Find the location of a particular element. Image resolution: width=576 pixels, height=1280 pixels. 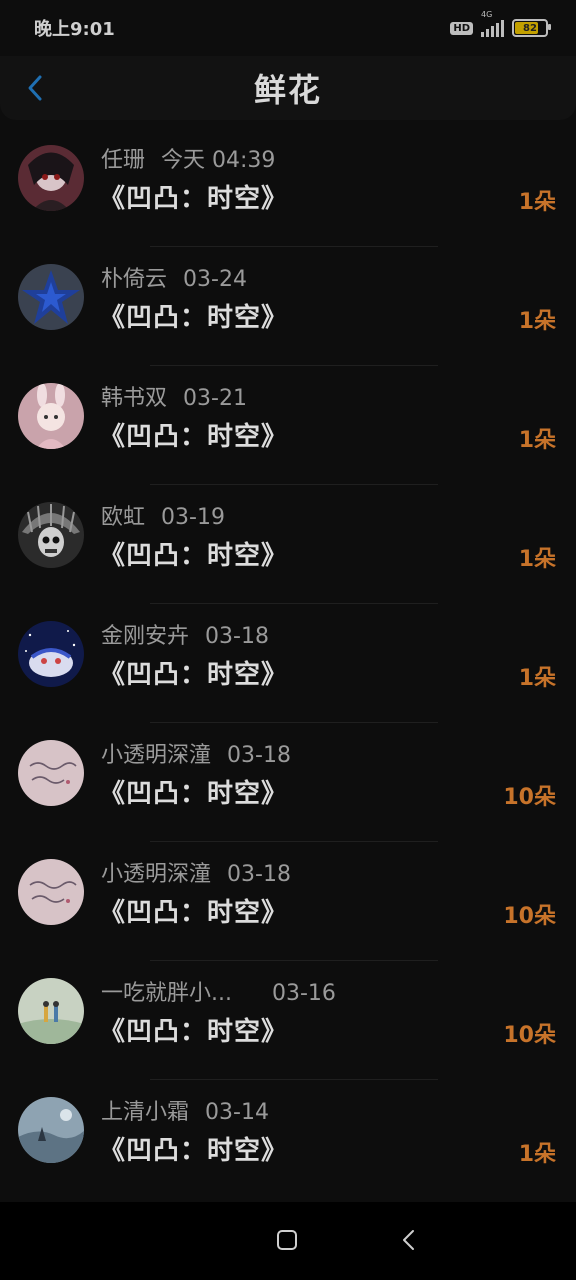

system-back-button is located at coordinates (409, 1240).